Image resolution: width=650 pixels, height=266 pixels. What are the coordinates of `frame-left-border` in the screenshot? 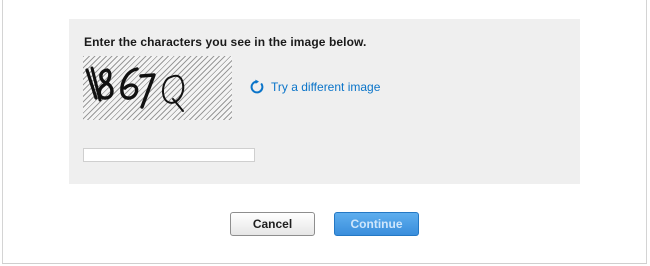 It's located at (2, 132).